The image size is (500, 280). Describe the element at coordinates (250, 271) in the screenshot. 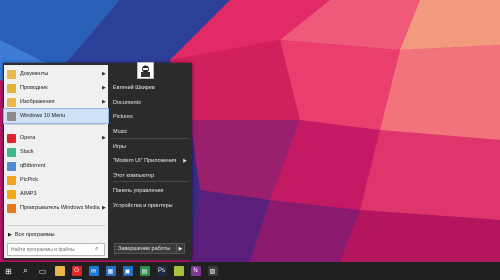

I see `taskbar: ⊞ ⌕ ▭ O ✉ ▦ ▣ ▤ Ps N ▧` at that location.